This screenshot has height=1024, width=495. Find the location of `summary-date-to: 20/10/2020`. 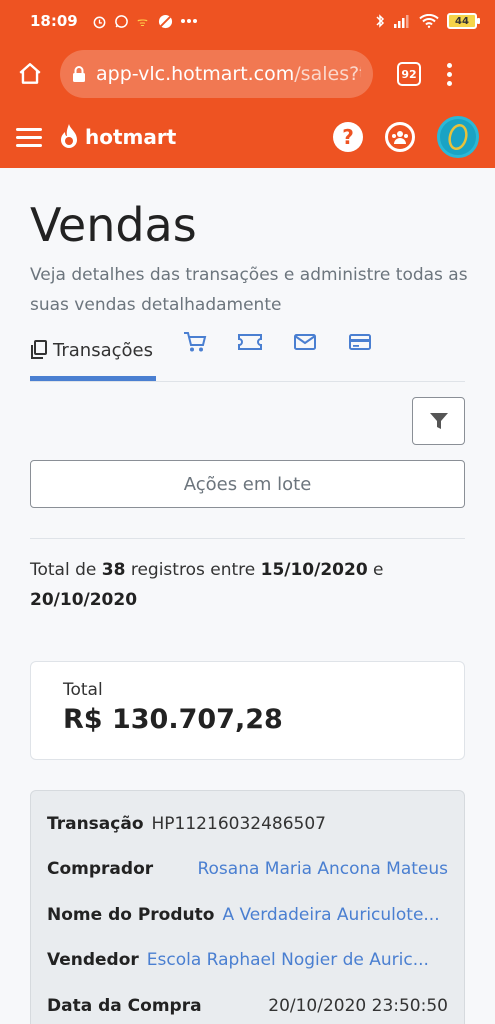

summary-date-to: 20/10/2020 is located at coordinates (84, 600).